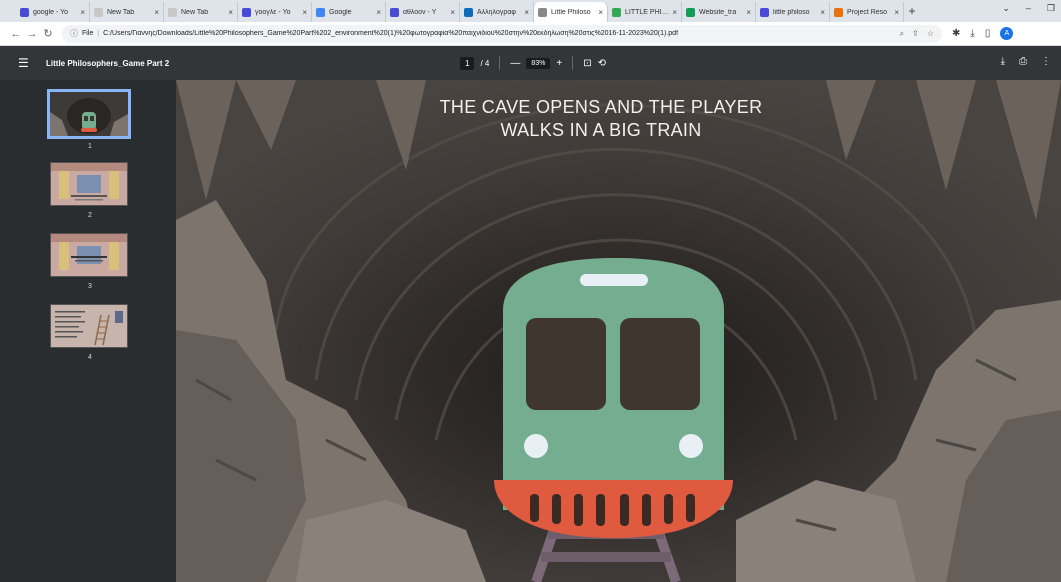 The width and height of the screenshot is (1061, 582). I want to click on bookmark-star-icon: ☆, so click(930, 34).